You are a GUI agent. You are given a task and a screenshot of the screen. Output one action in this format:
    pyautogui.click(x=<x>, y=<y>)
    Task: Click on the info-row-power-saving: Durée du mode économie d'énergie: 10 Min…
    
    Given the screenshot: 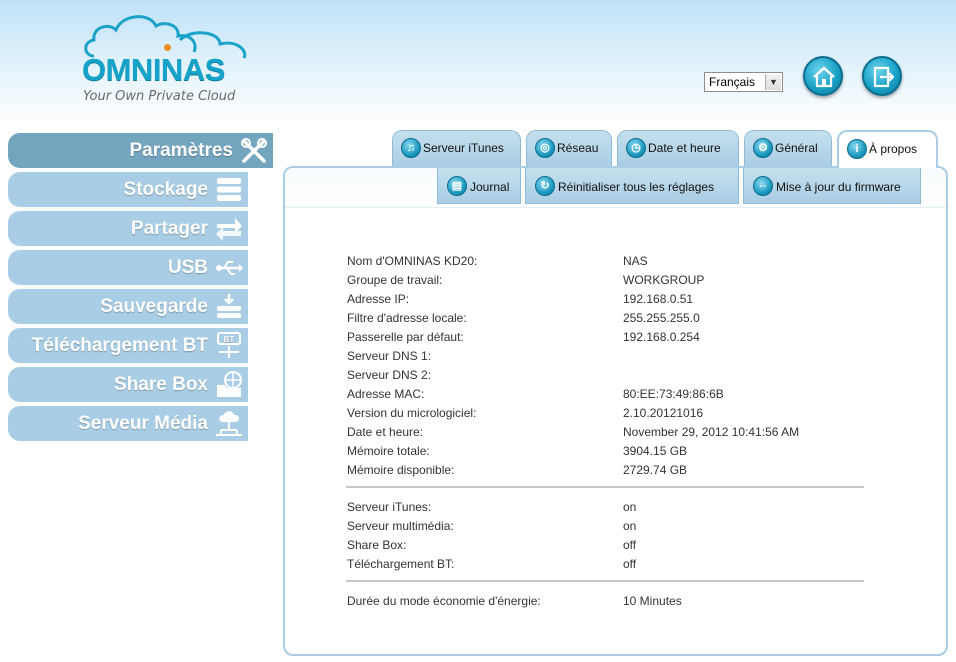 What is the action you would take?
    pyautogui.click(x=607, y=603)
    